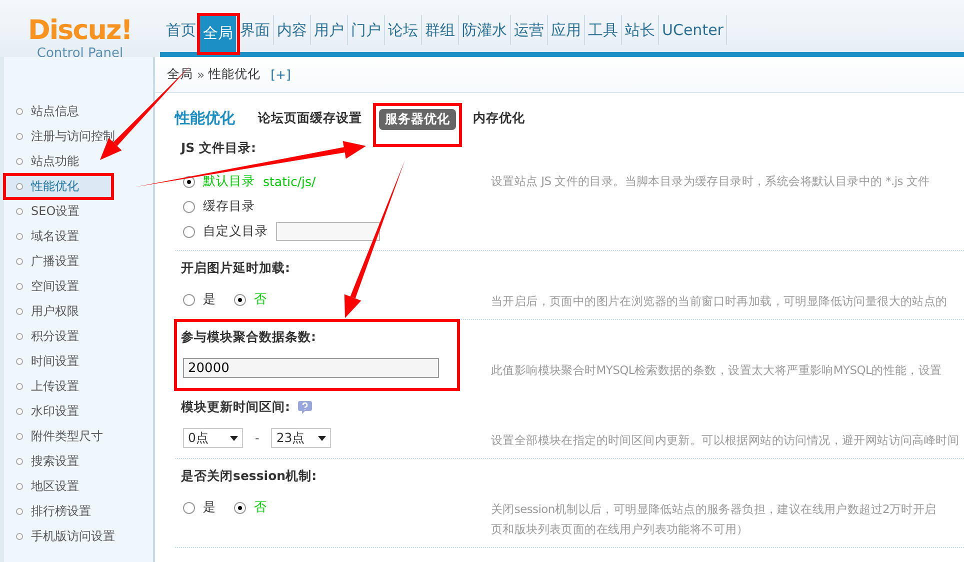  What do you see at coordinates (180, 74) in the screenshot?
I see `breadcrumb-item: 全局` at bounding box center [180, 74].